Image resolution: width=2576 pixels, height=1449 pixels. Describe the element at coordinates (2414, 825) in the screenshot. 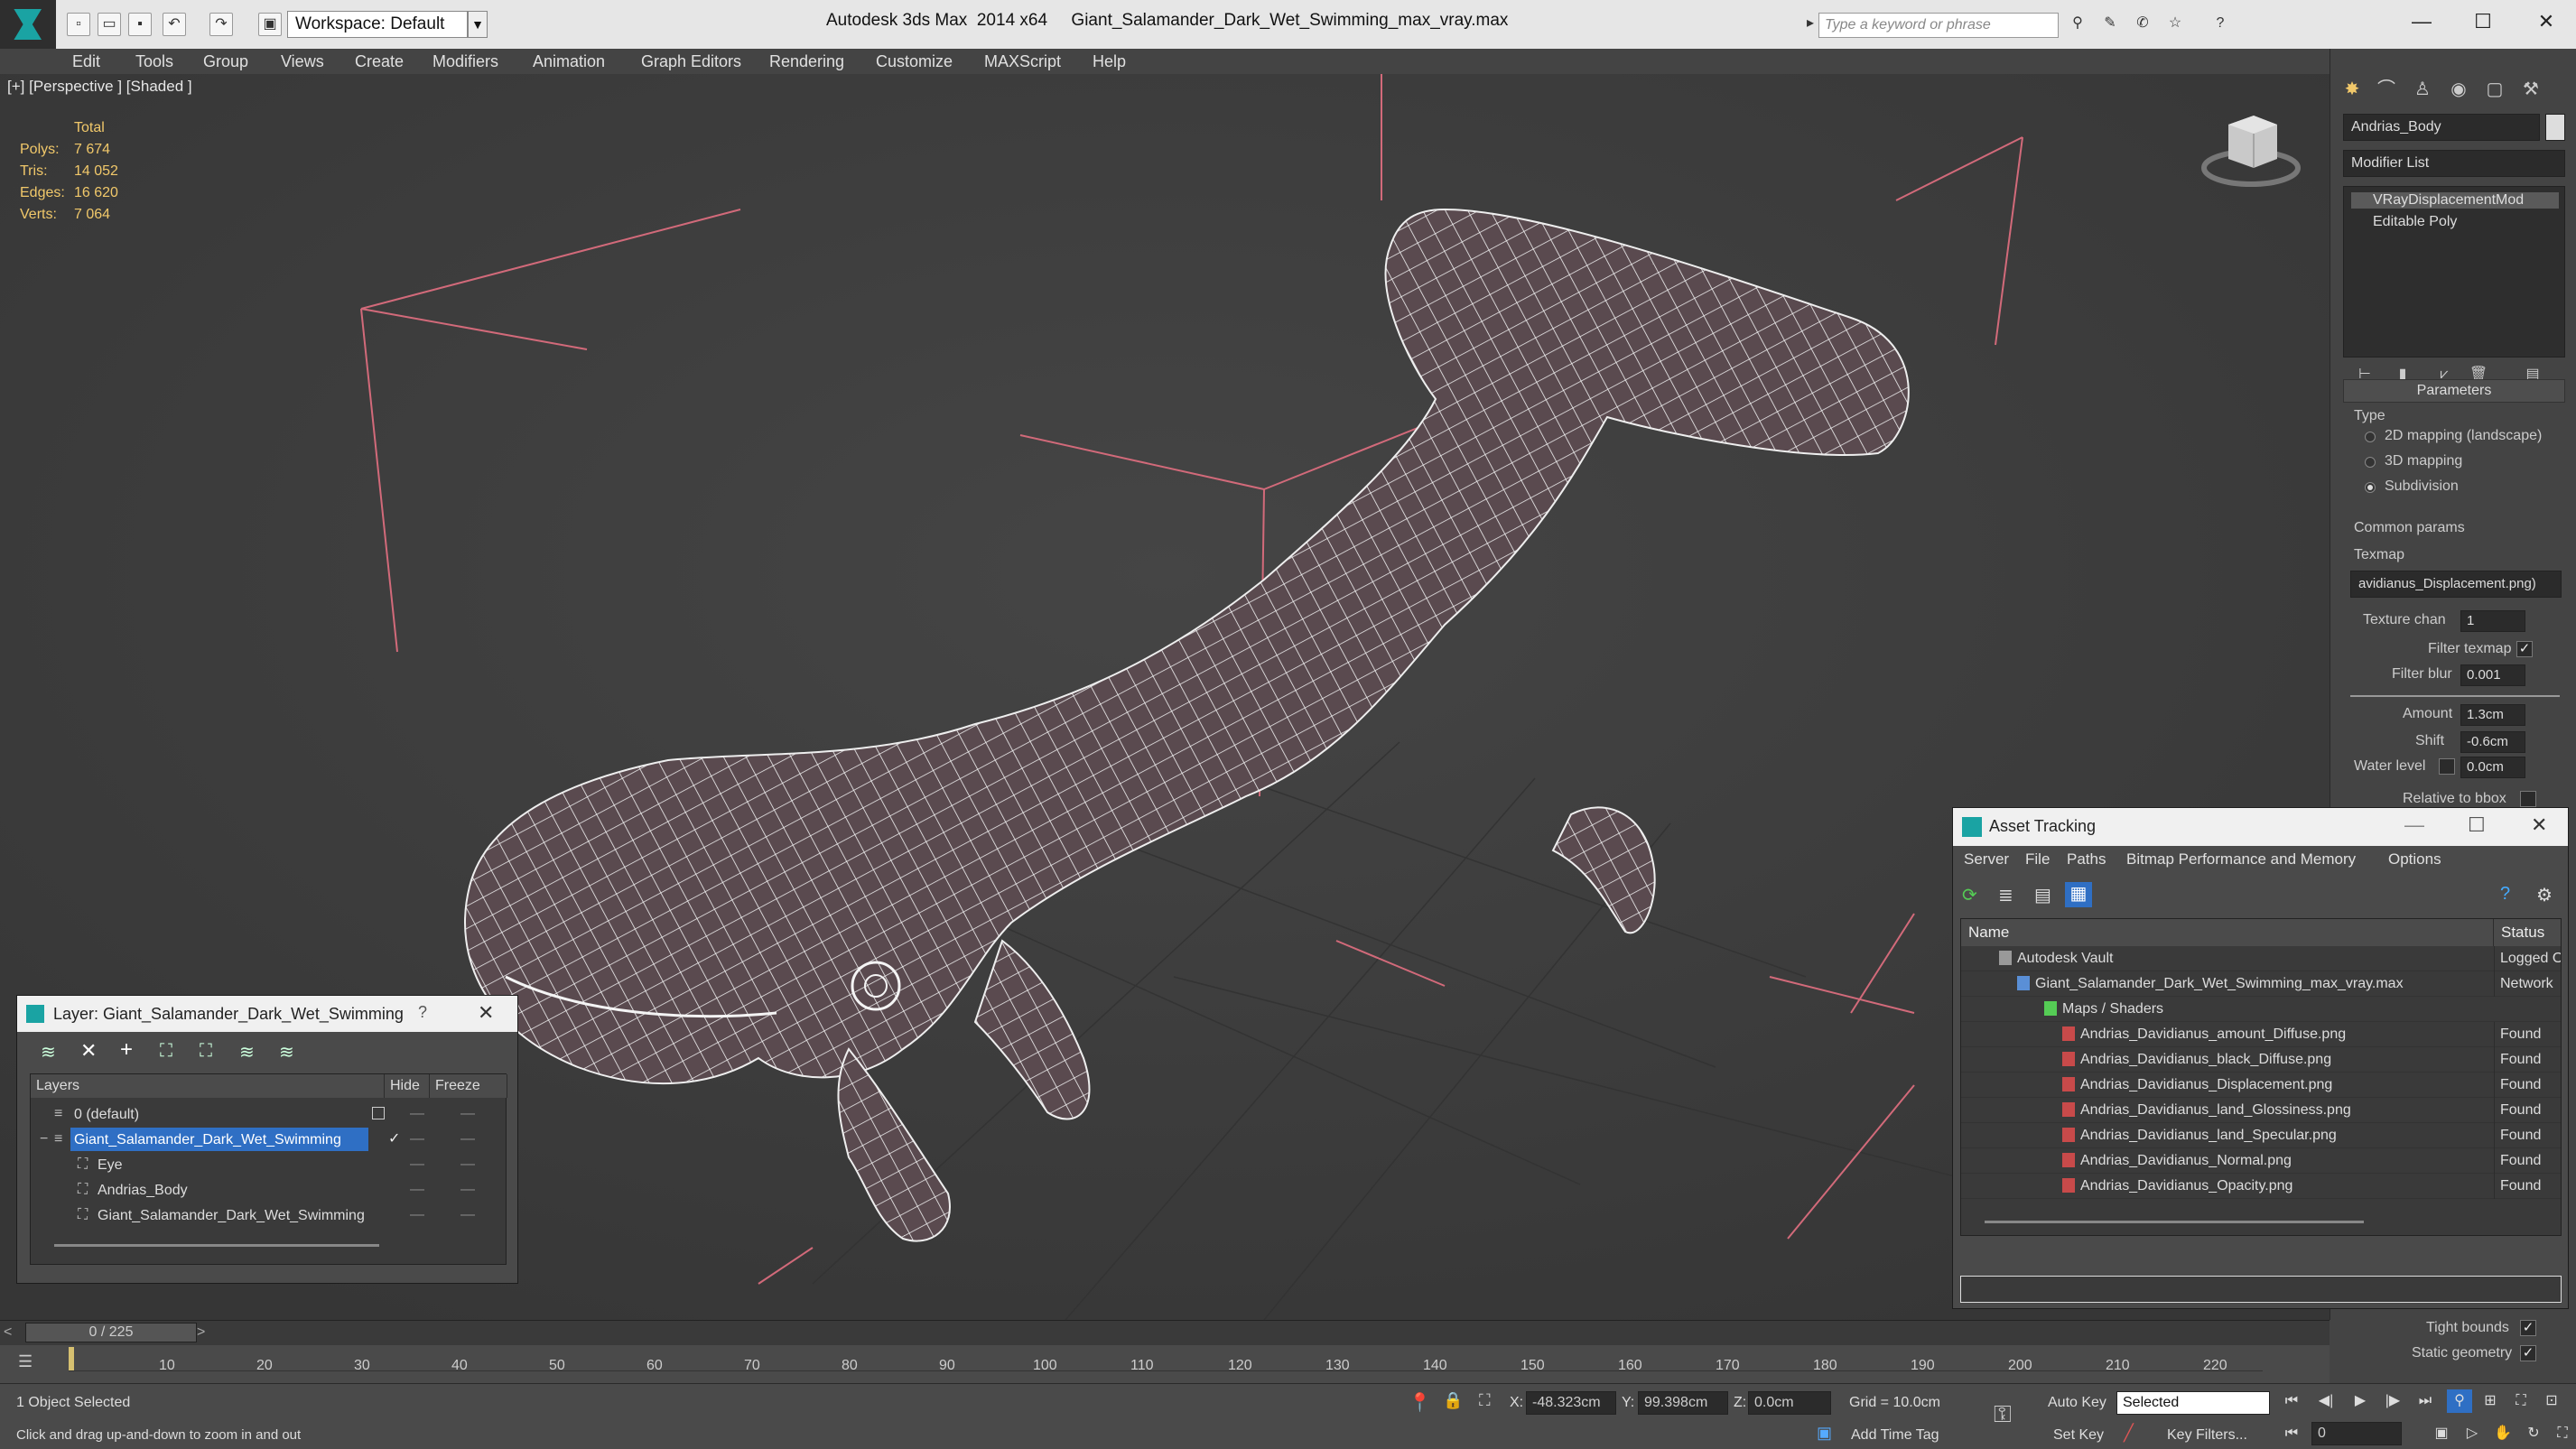

I see `asset-dialog-minimize-button: —` at that location.